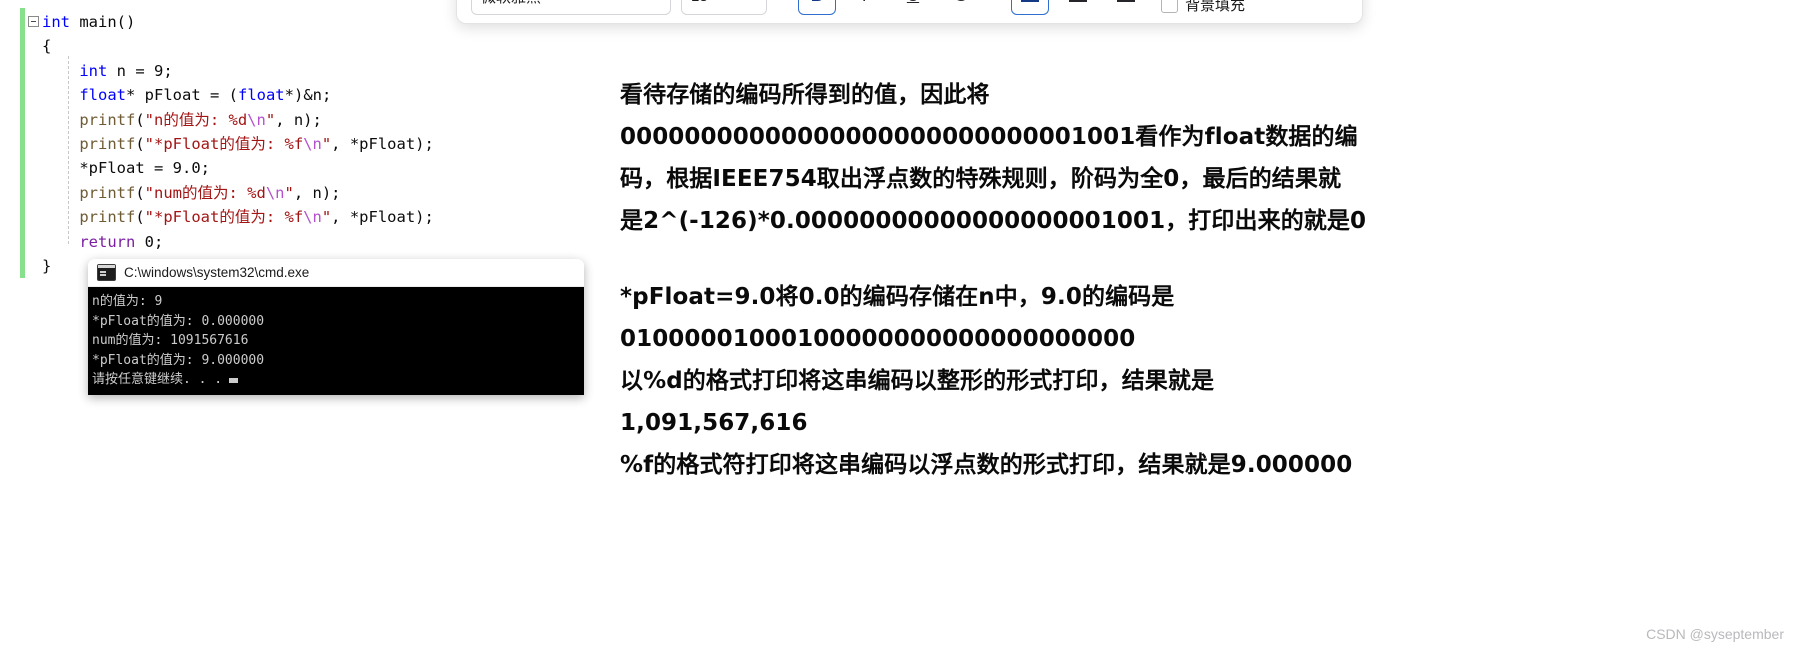 The image size is (1798, 652). Describe the element at coordinates (865, 7) in the screenshot. I see `italic-button: I` at that location.